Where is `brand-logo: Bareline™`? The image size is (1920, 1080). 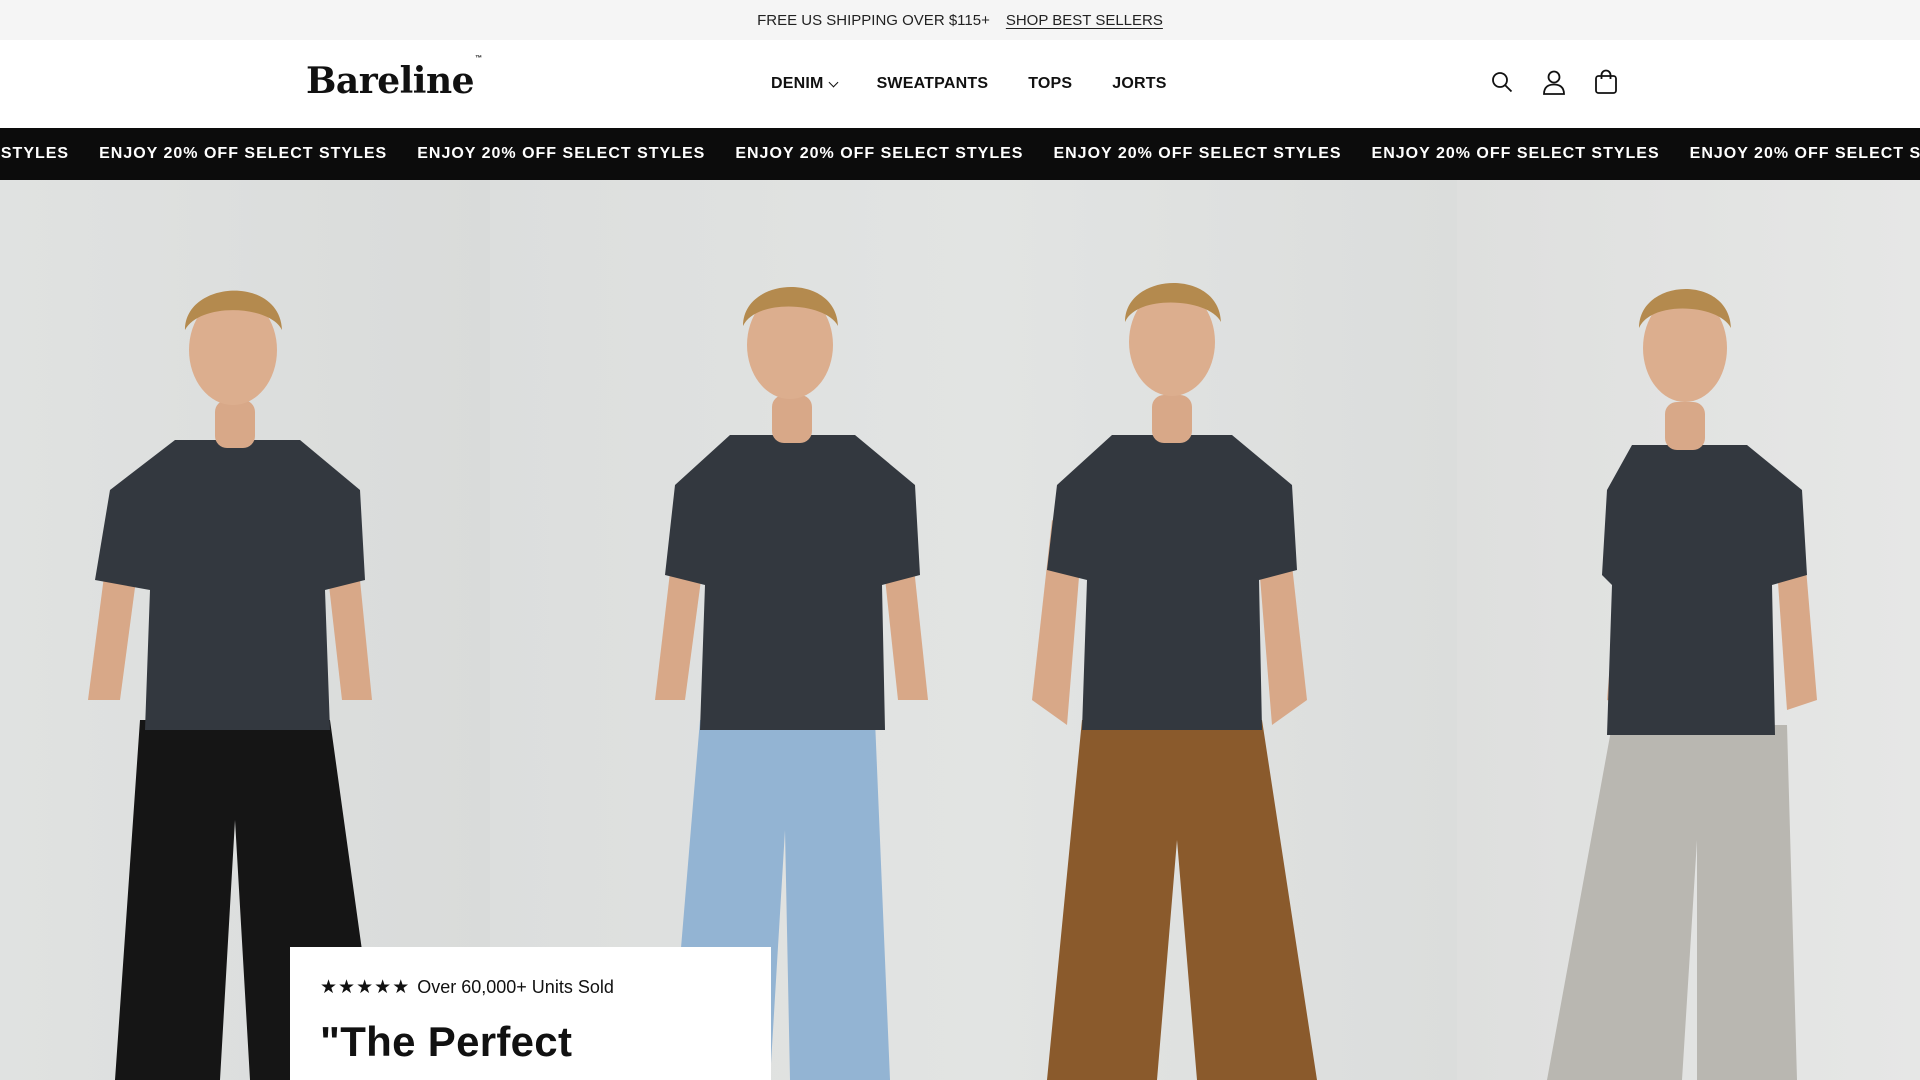
brand-logo: Bareline™ is located at coordinates (394, 78).